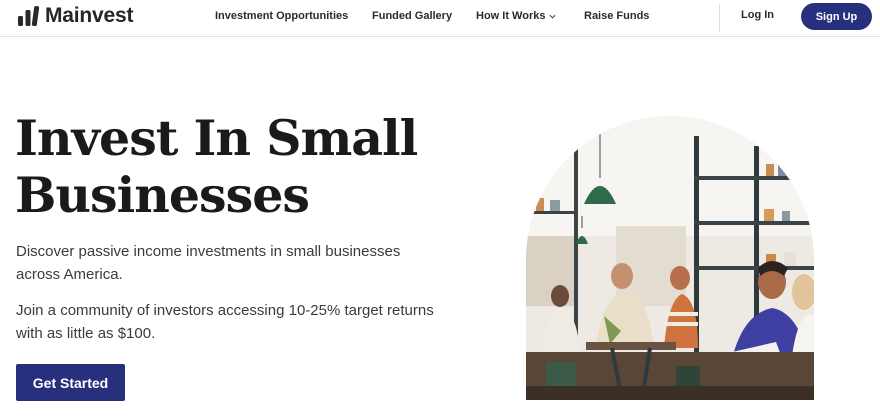  I want to click on chevron-down-icon, so click(553, 16).